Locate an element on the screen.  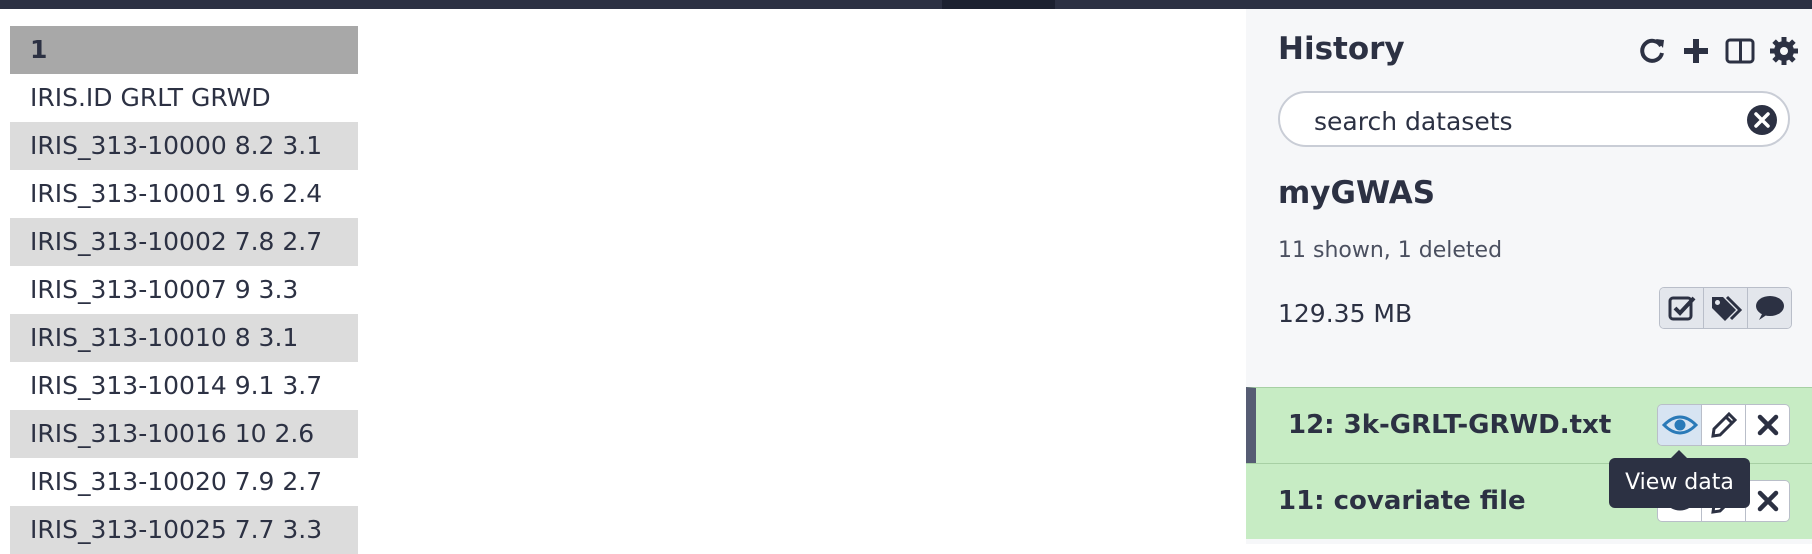
table-row: IRIS_313-10002 7.8 2.7 is located at coordinates (184, 242).